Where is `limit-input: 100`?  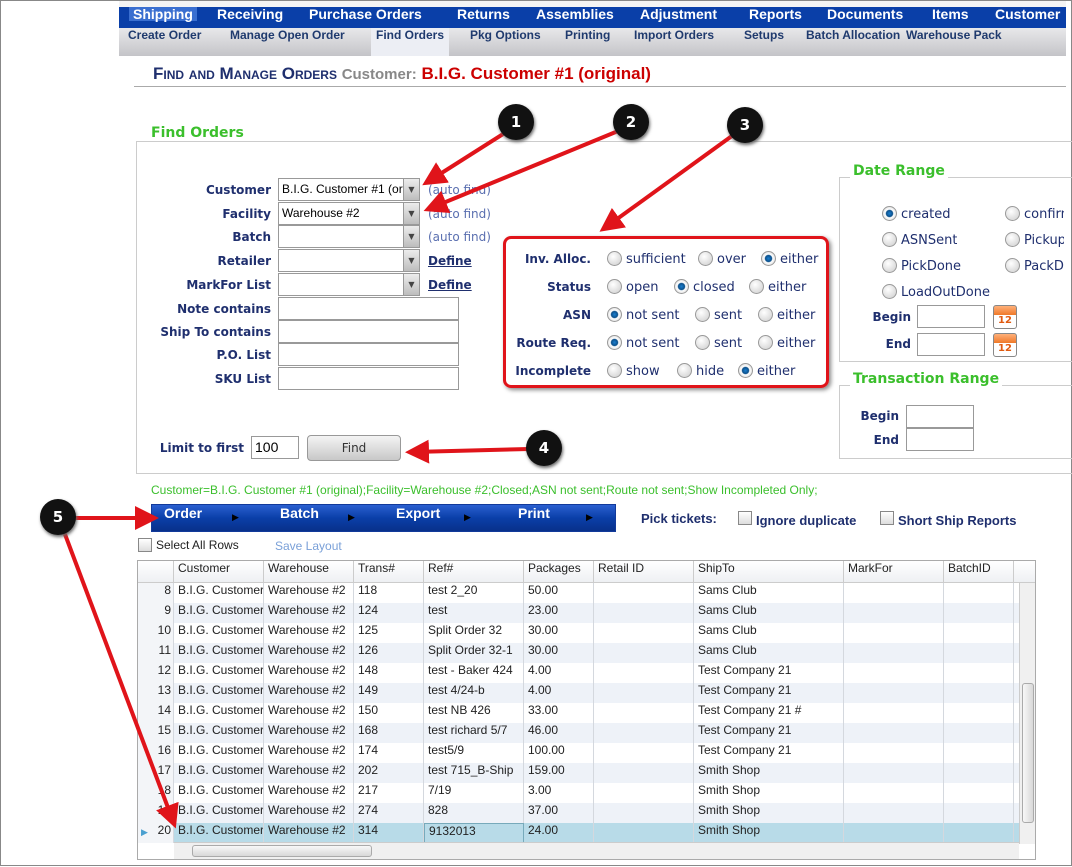 limit-input: 100 is located at coordinates (275, 447).